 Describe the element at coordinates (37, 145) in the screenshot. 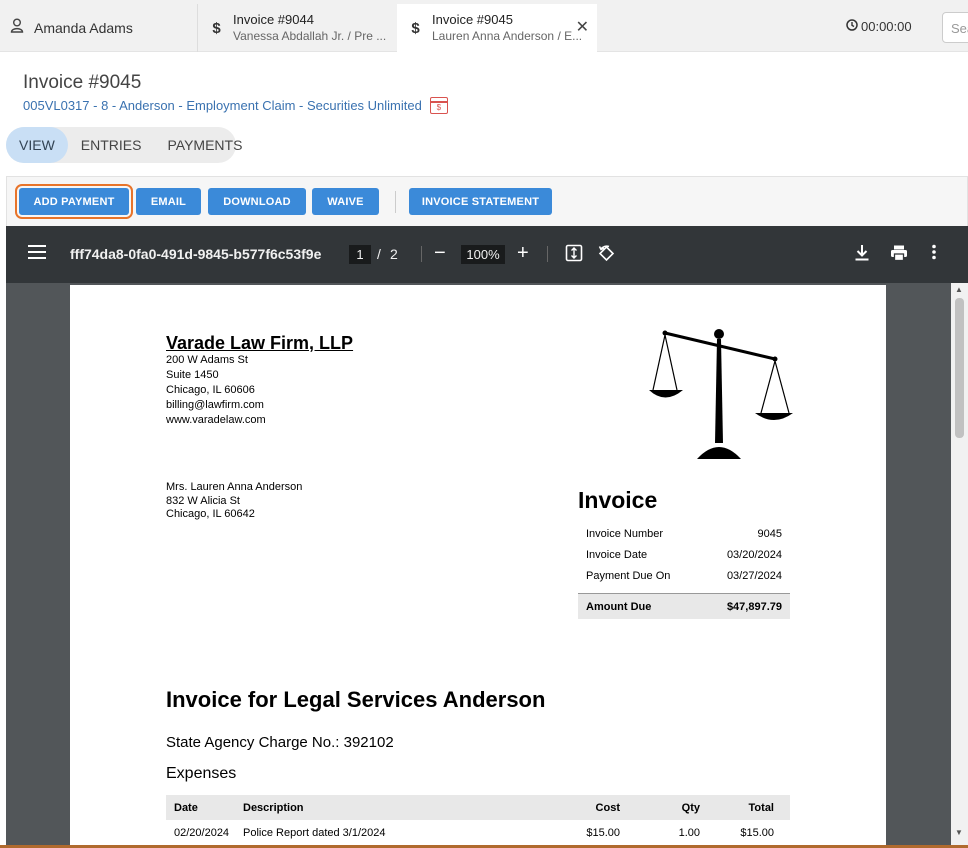

I see `tab-view: VIEW` at that location.